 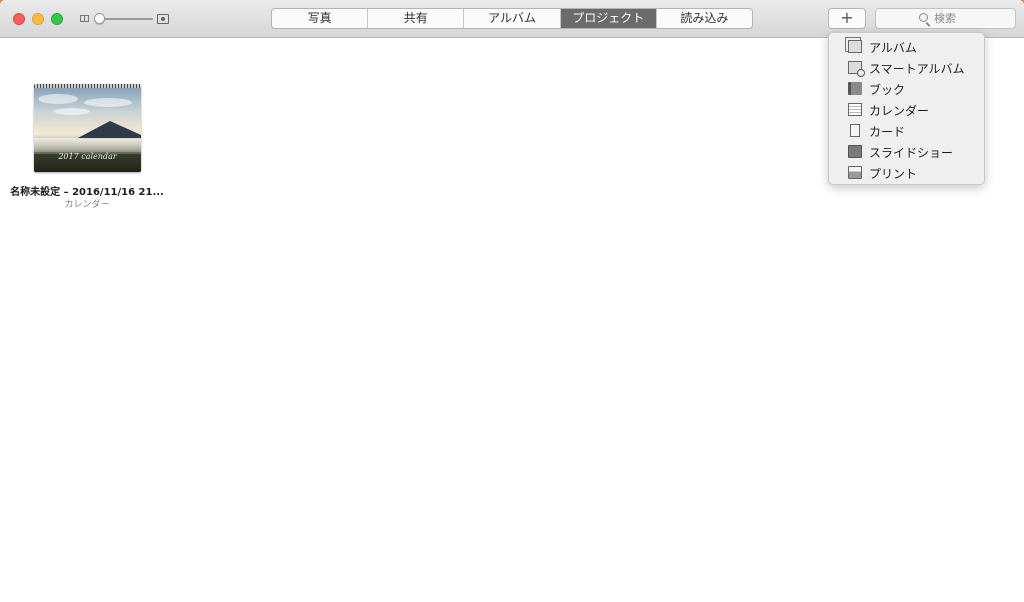 I want to click on card-icon, so click(x=855, y=130).